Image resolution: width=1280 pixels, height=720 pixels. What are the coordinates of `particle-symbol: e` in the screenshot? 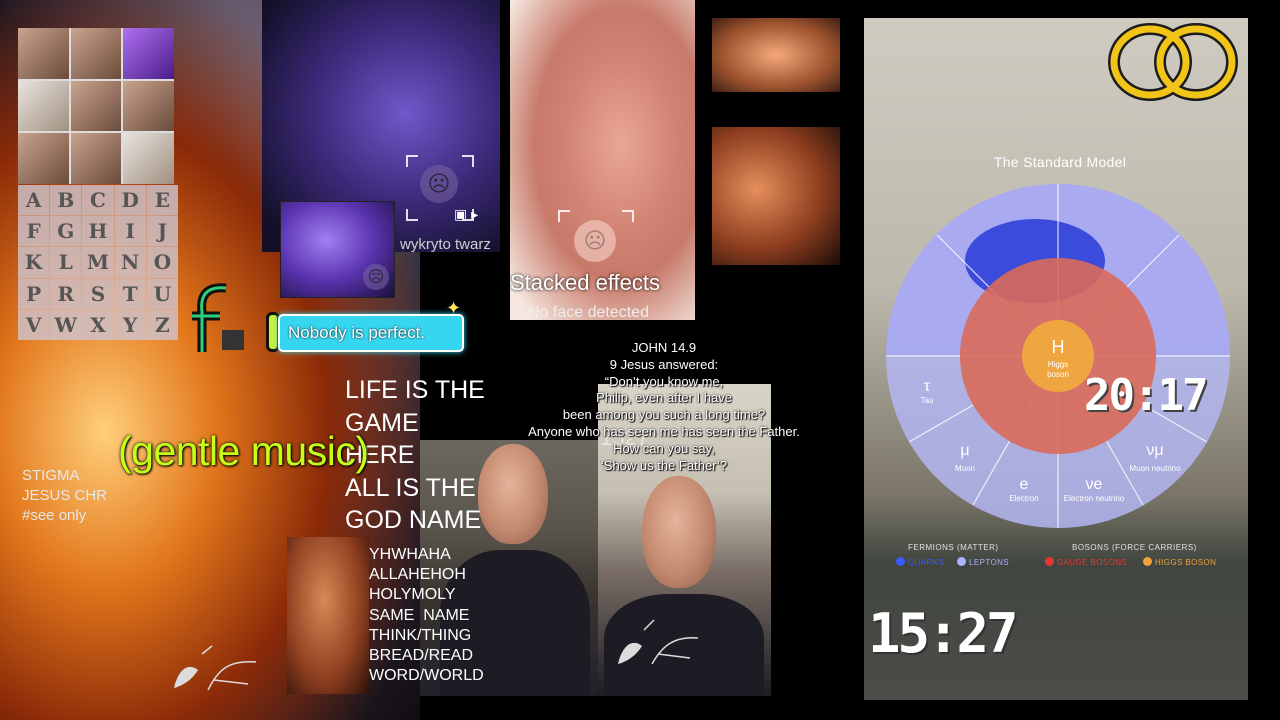 It's located at (1024, 484).